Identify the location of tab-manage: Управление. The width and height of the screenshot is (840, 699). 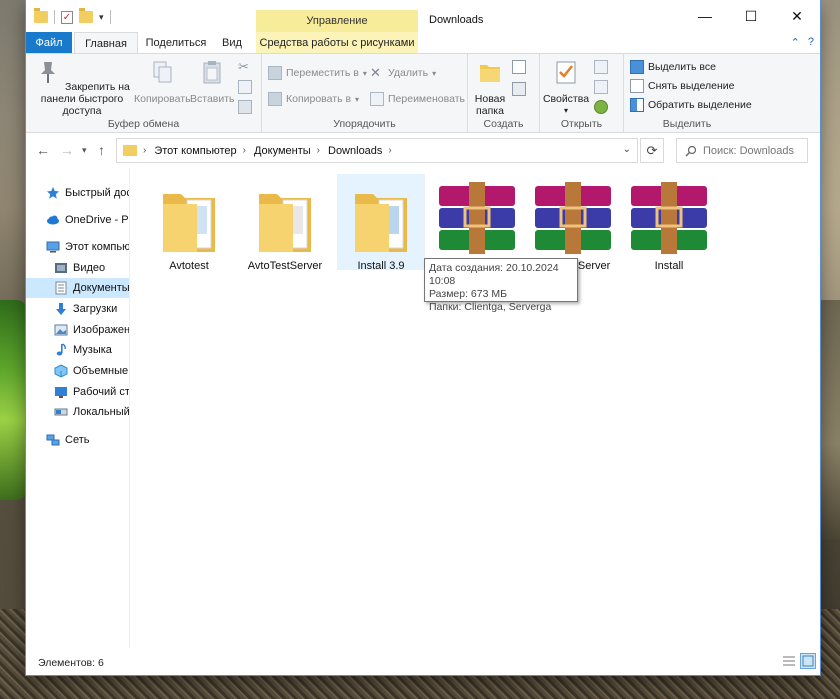
(337, 21).